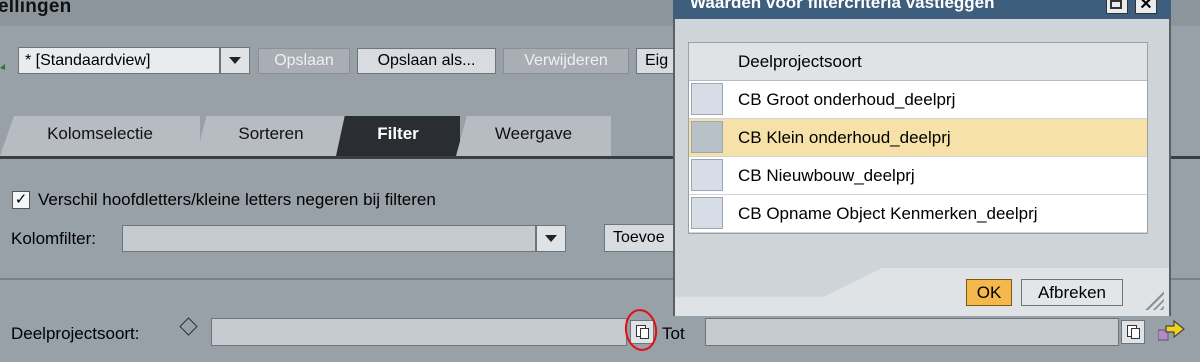  I want to click on list-item-label: CB Opname Object Kenmerken_deelprj, so click(888, 213).